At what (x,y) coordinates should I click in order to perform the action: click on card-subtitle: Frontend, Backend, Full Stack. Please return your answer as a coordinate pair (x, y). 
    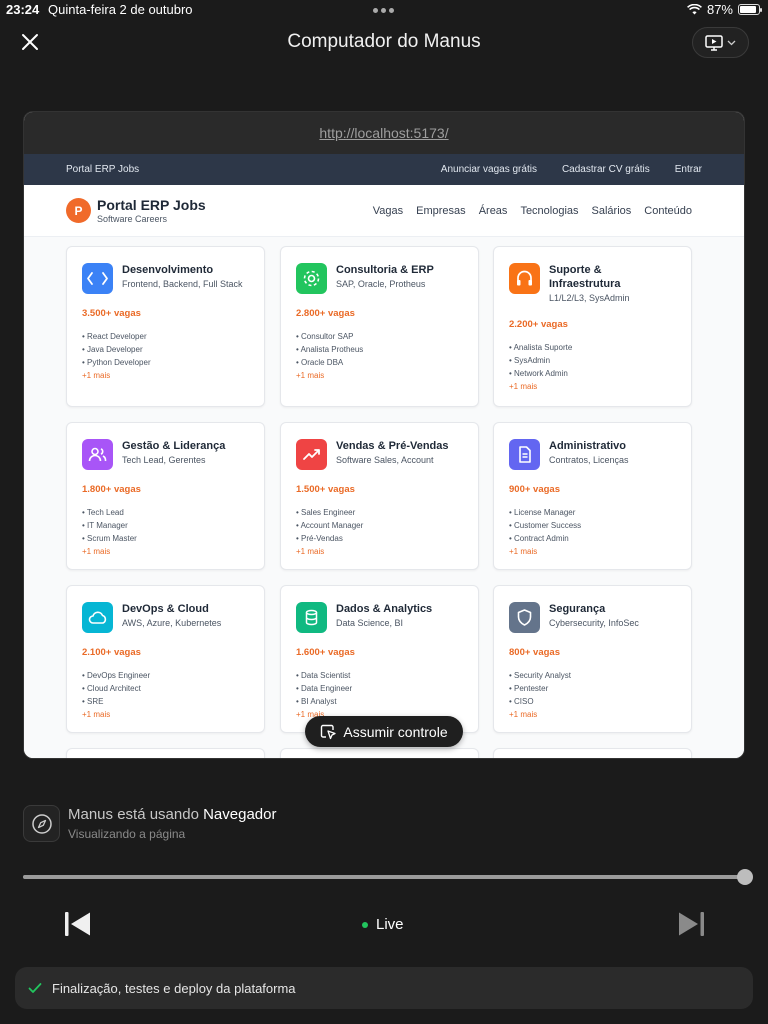
    Looking at the image, I should click on (182, 284).